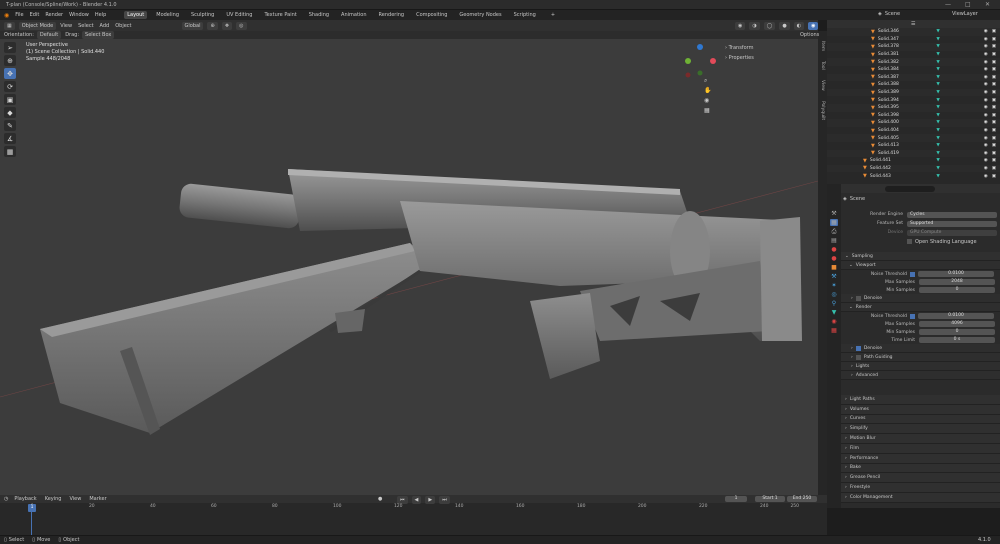  What do you see at coordinates (913, 47) in the screenshot?
I see `outliner-item: ▼ Solid.378 ▼ ◉ ▣` at bounding box center [913, 47].